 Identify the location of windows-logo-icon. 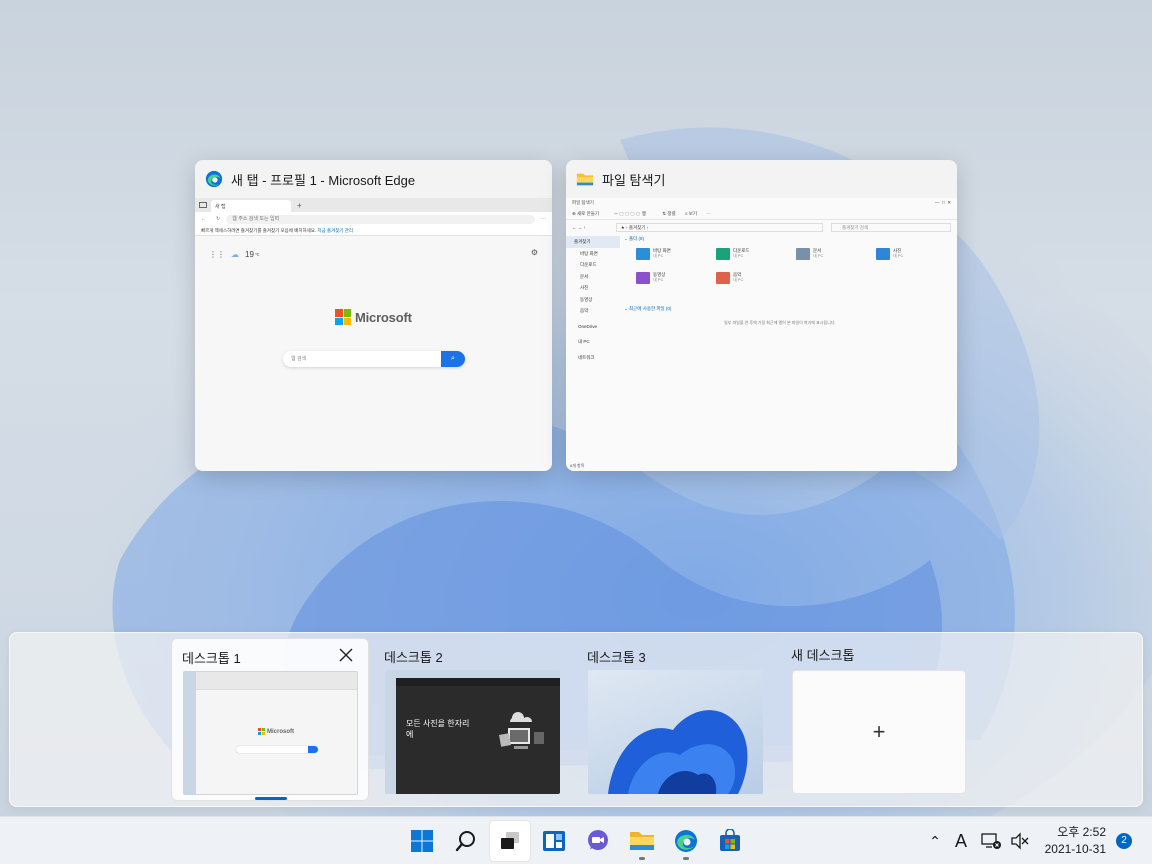
(422, 841).